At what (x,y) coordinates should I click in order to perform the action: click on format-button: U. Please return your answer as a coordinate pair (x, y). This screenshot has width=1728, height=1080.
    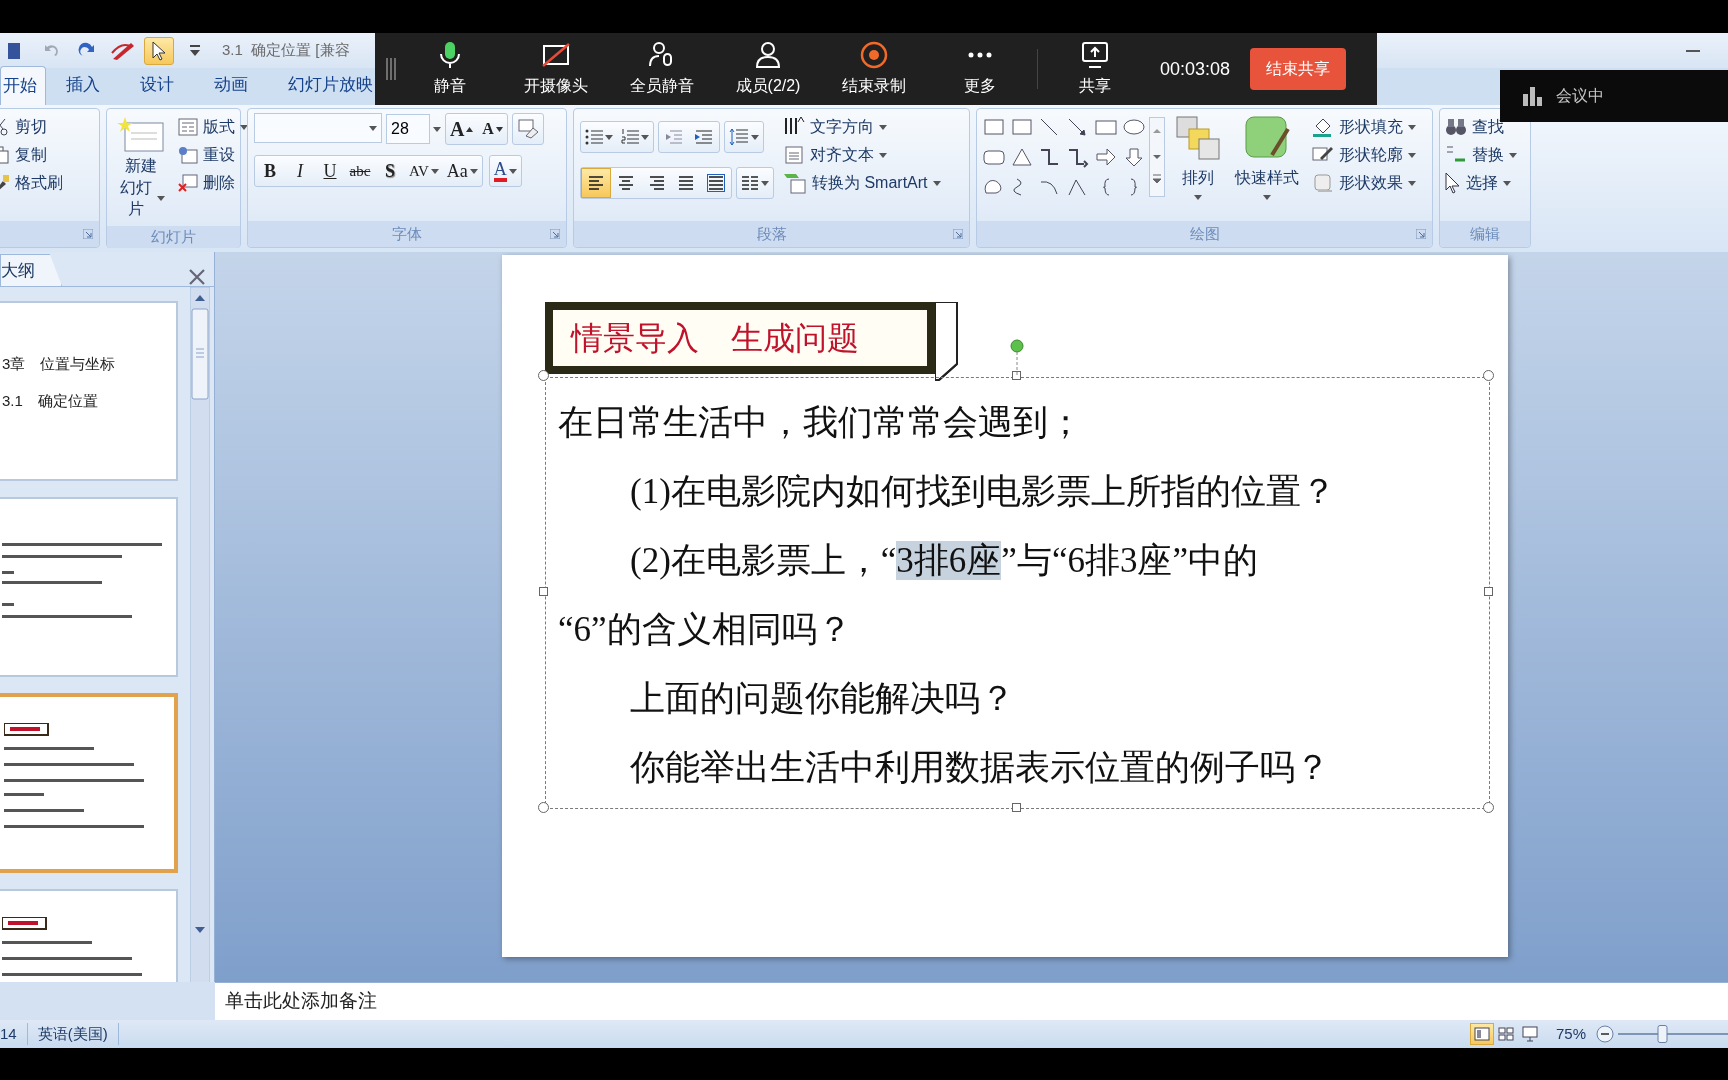
    Looking at the image, I should click on (330, 171).